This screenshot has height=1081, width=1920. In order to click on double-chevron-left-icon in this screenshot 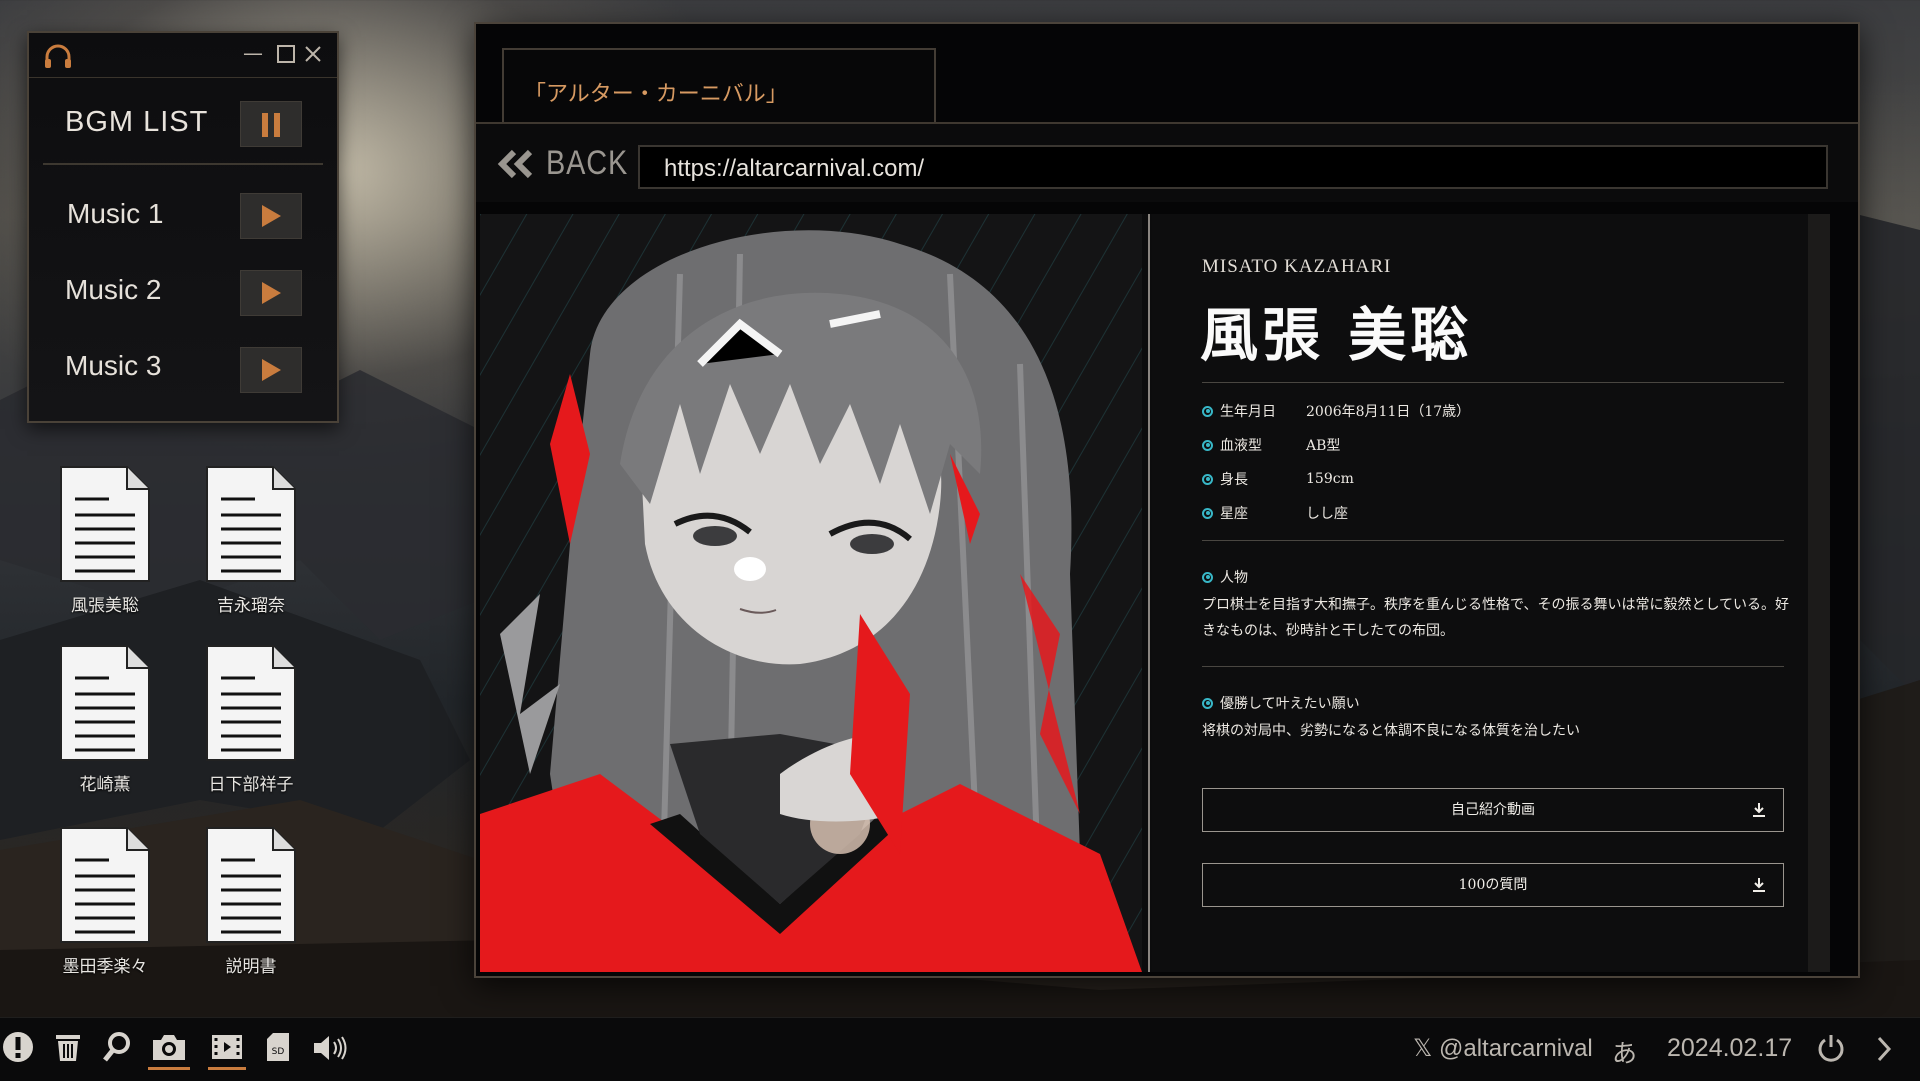, I will do `click(515, 163)`.